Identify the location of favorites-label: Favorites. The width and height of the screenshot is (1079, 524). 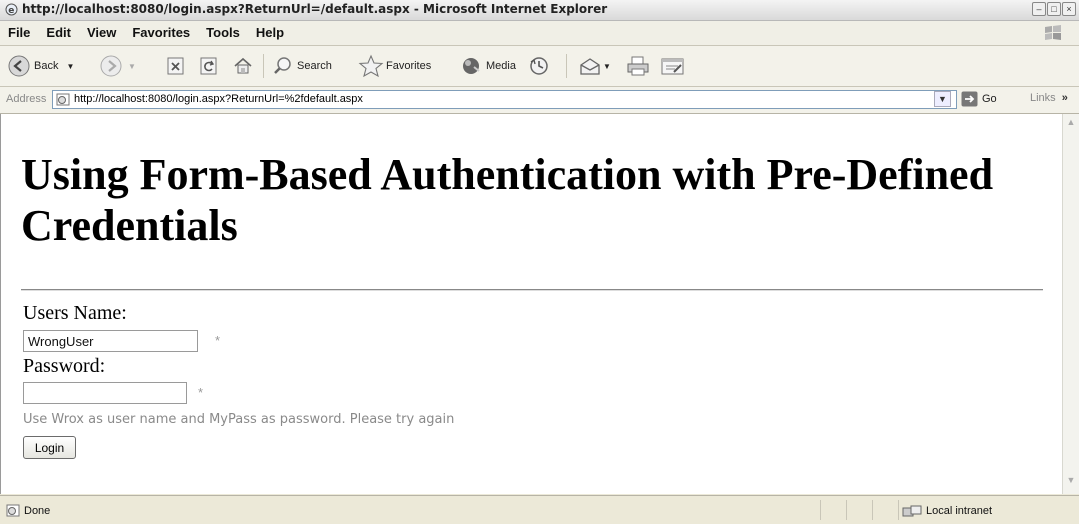
(409, 66).